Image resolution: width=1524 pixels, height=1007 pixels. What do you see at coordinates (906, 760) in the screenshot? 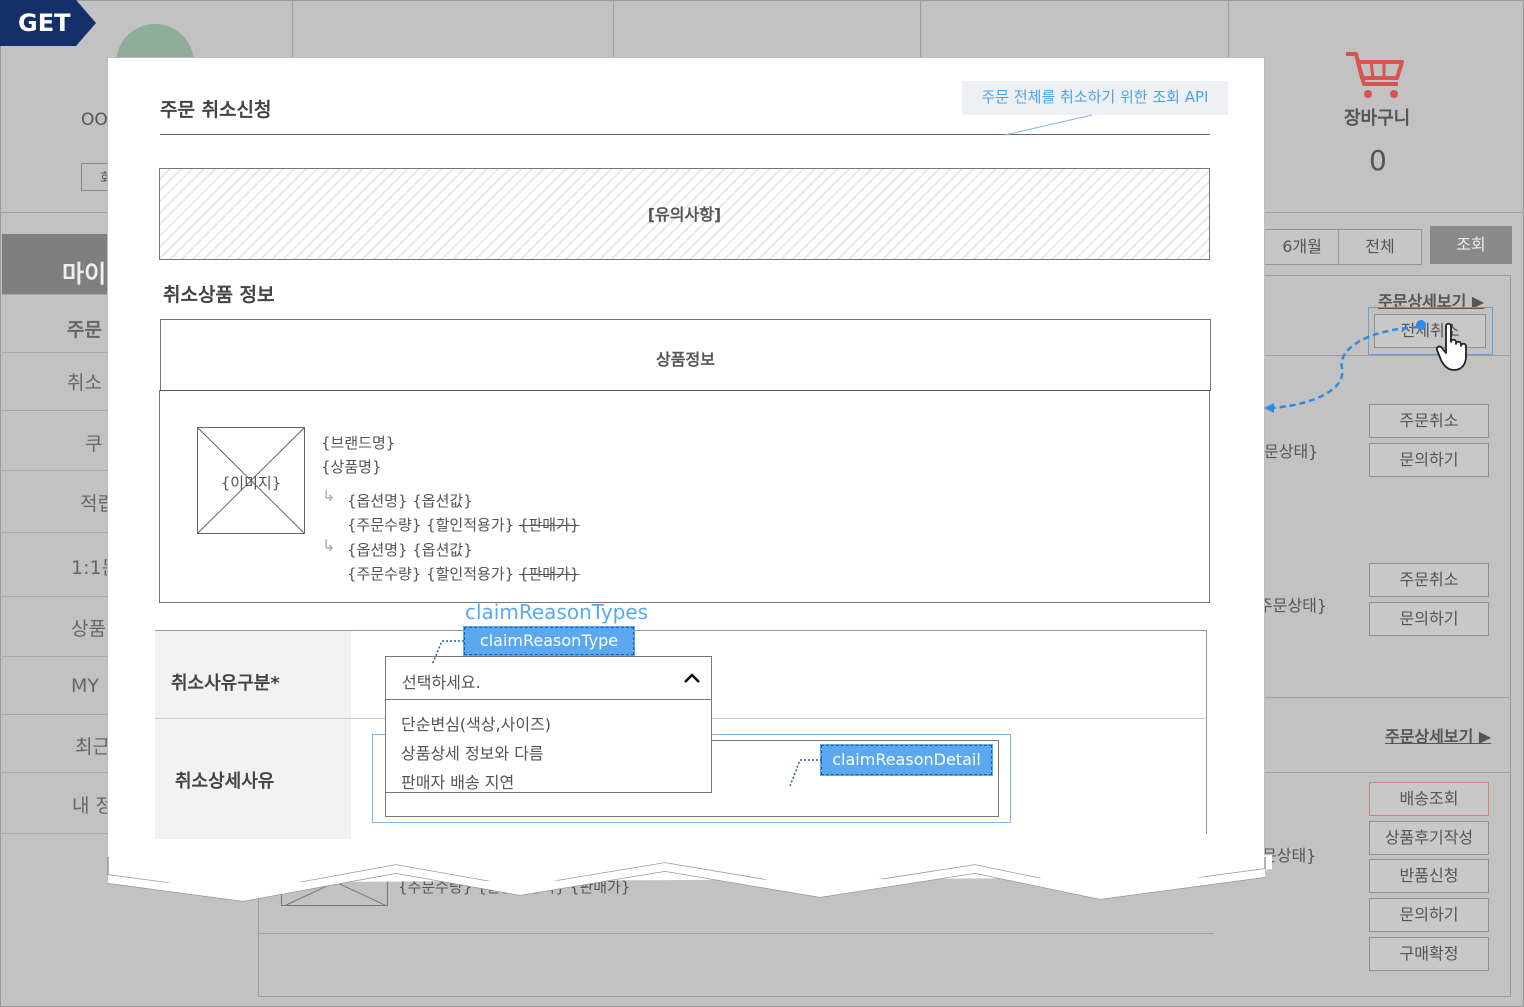
I see `claim-reason-detail-tag: claimReasonDetail` at bounding box center [906, 760].